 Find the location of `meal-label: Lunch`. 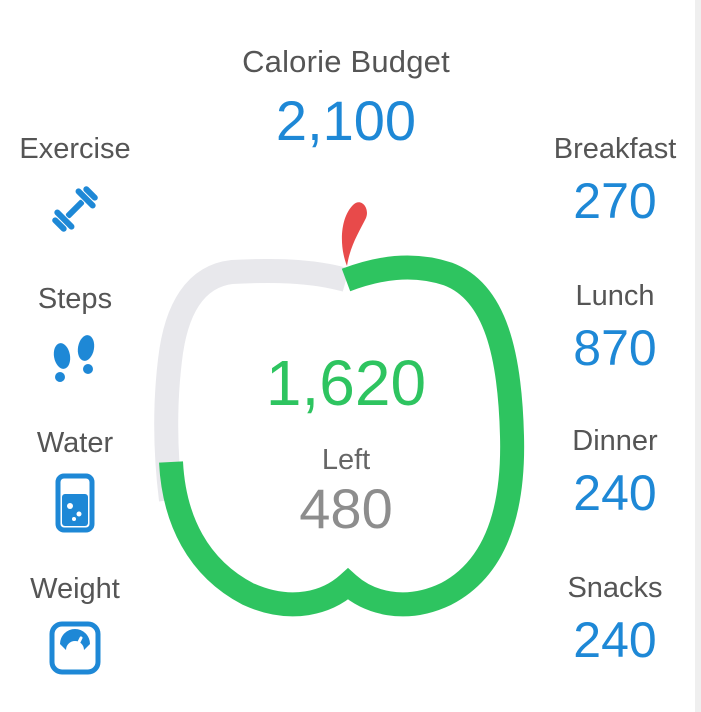

meal-label: Lunch is located at coordinates (615, 296).